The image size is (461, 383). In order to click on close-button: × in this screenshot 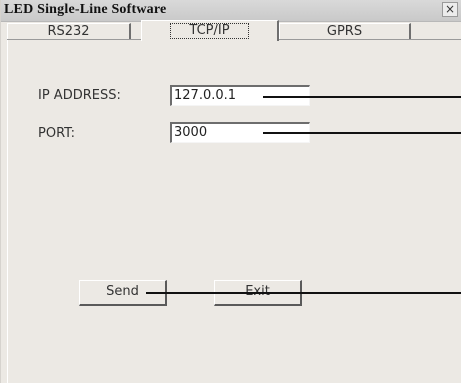, I will do `click(450, 9)`.